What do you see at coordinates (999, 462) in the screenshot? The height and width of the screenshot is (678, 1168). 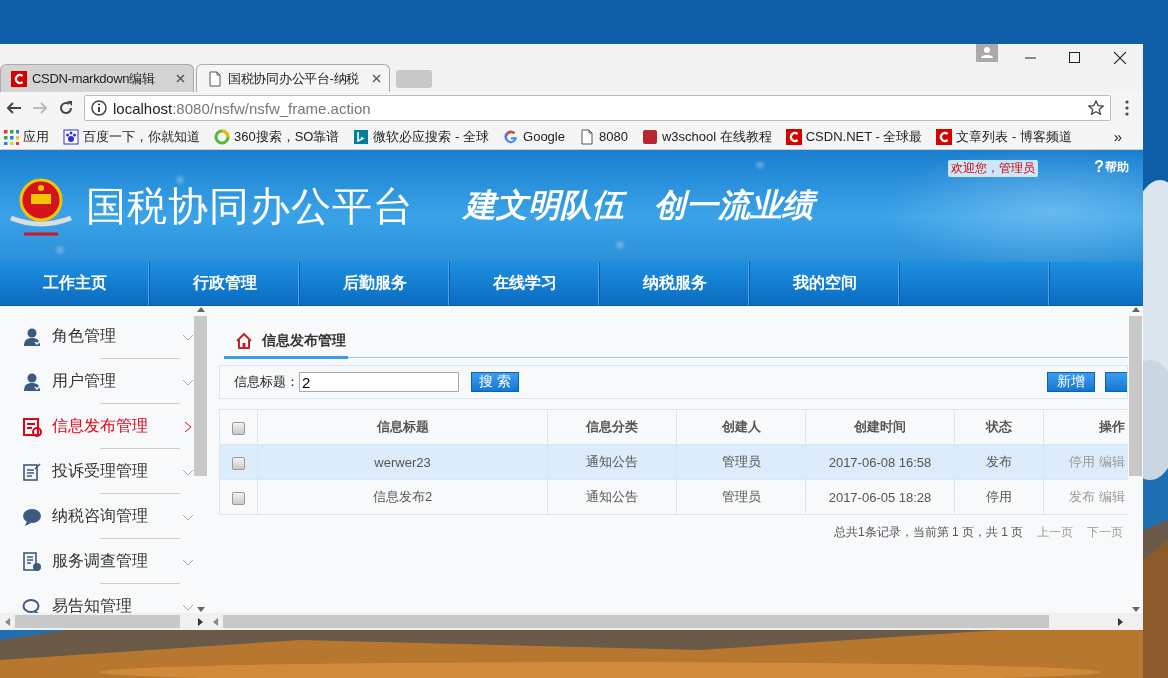 I see `table-cell: 发布` at bounding box center [999, 462].